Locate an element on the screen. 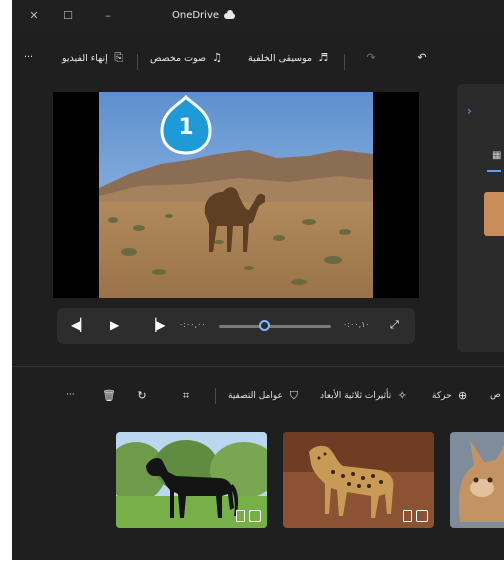 Image resolution: width=504 pixels, height=574 pixels. close-window-button: ✕ is located at coordinates (34, 16).